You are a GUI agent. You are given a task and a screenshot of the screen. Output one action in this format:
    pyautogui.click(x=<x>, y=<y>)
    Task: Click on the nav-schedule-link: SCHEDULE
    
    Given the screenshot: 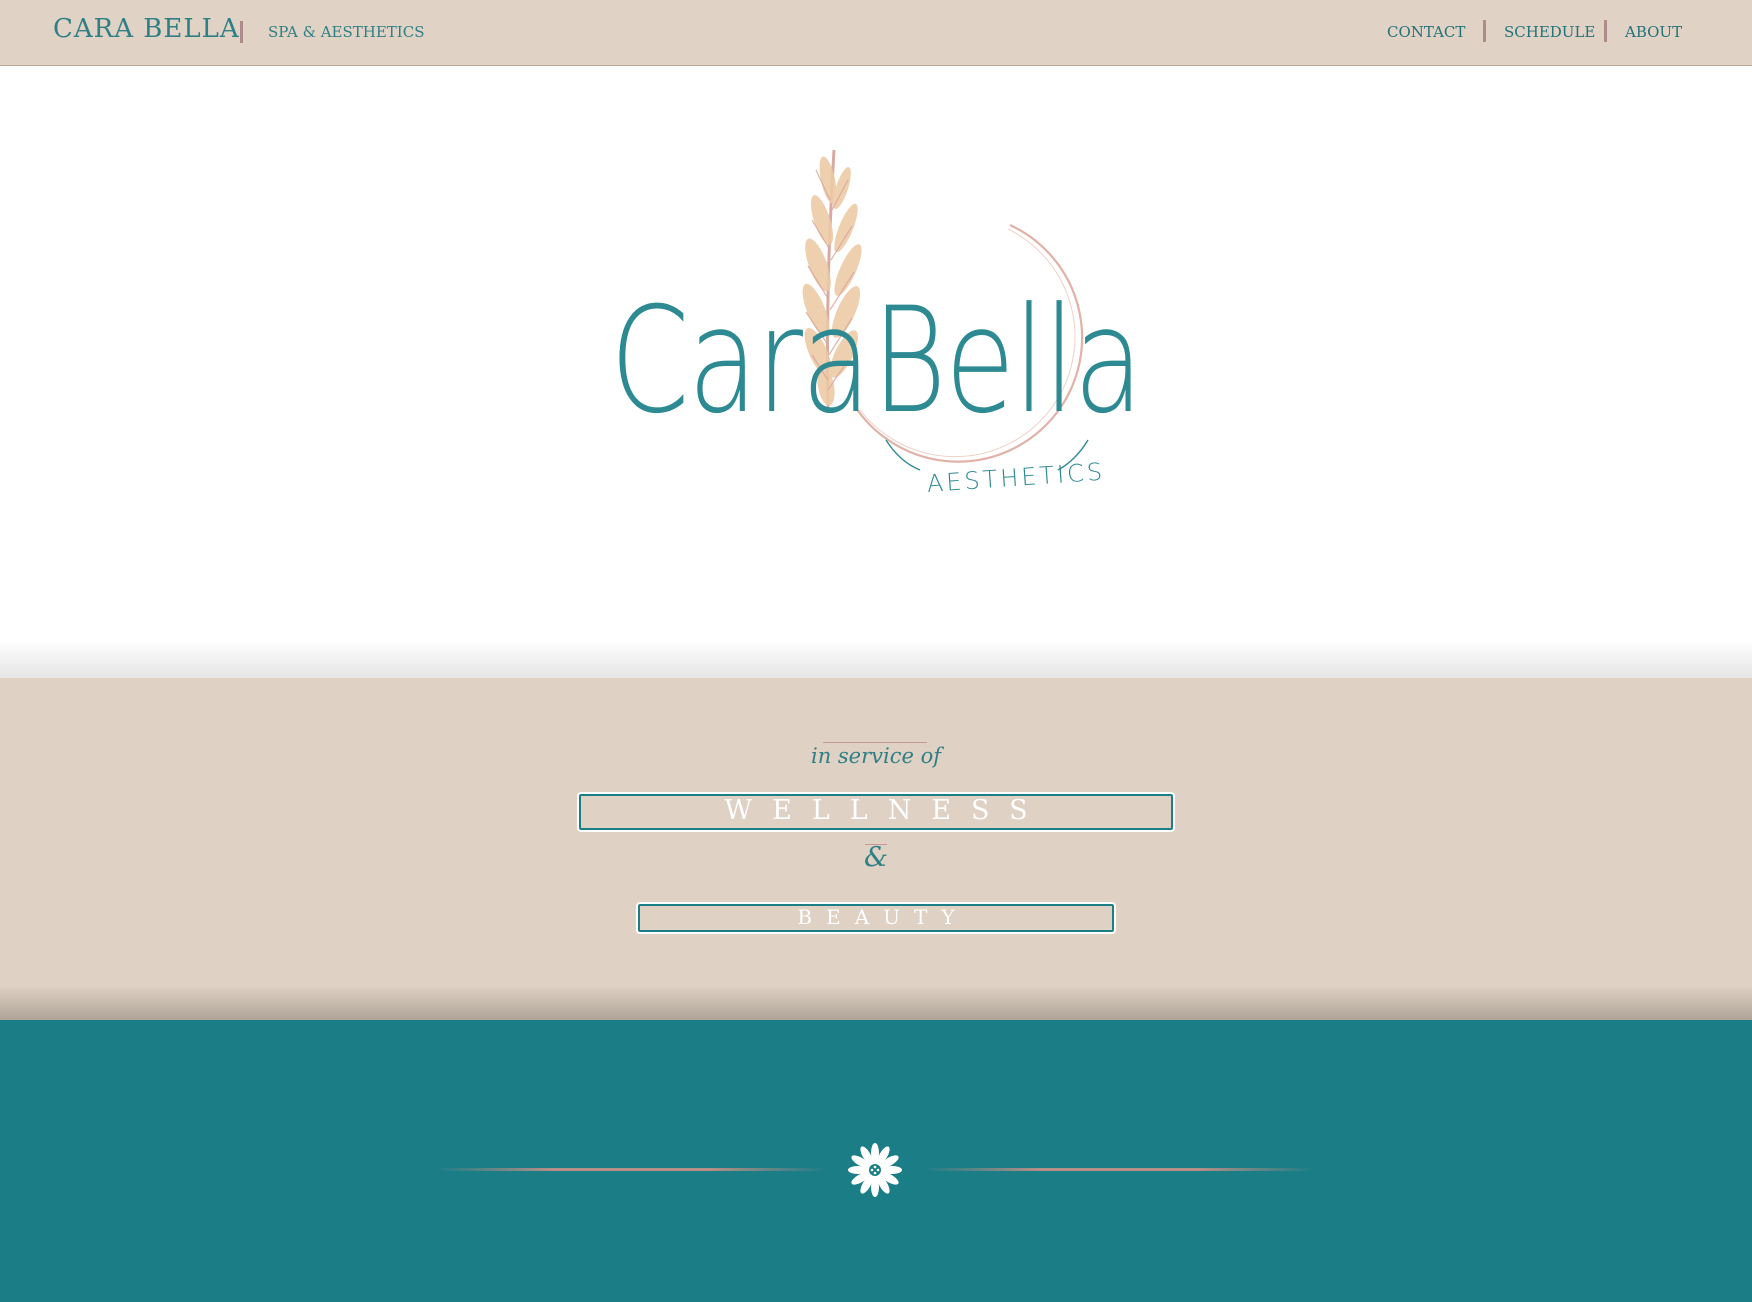 What is the action you would take?
    pyautogui.click(x=1549, y=32)
    